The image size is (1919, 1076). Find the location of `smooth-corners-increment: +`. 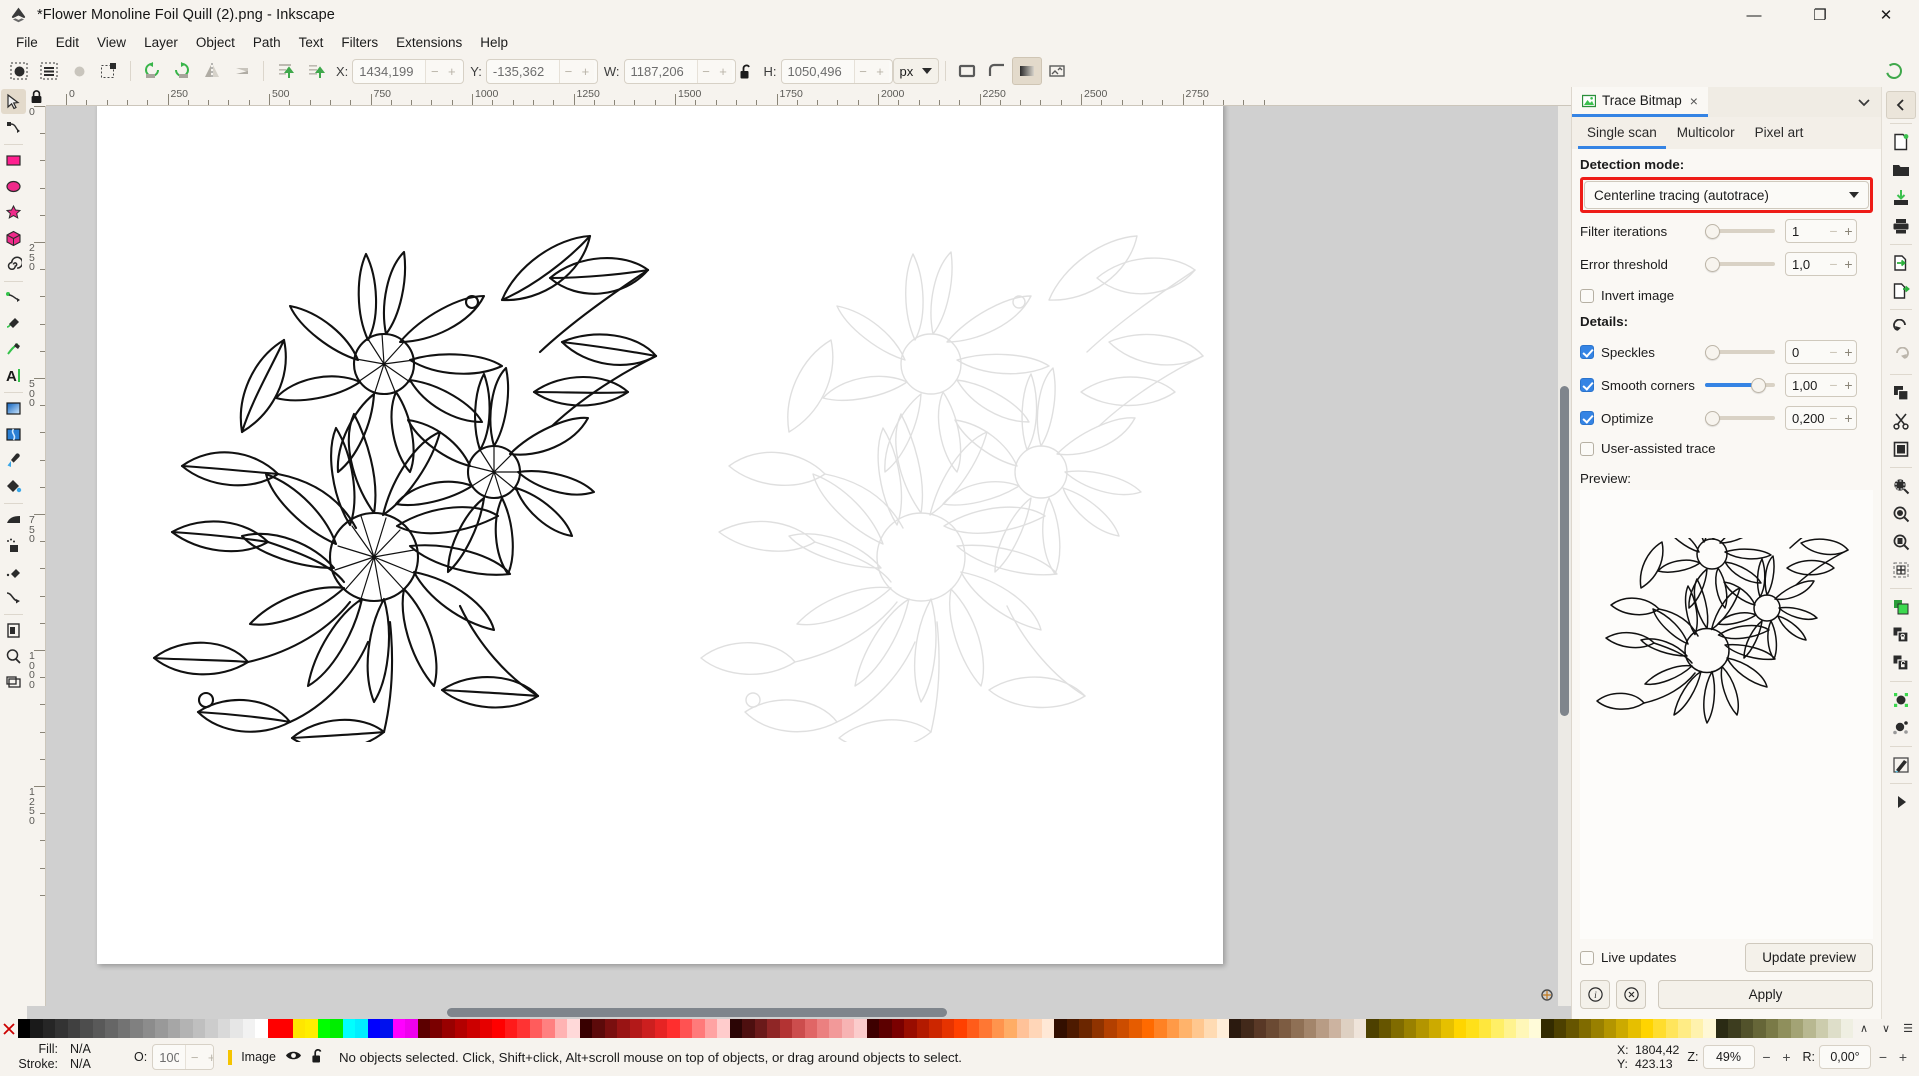

smooth-corners-increment: + is located at coordinates (1848, 385).